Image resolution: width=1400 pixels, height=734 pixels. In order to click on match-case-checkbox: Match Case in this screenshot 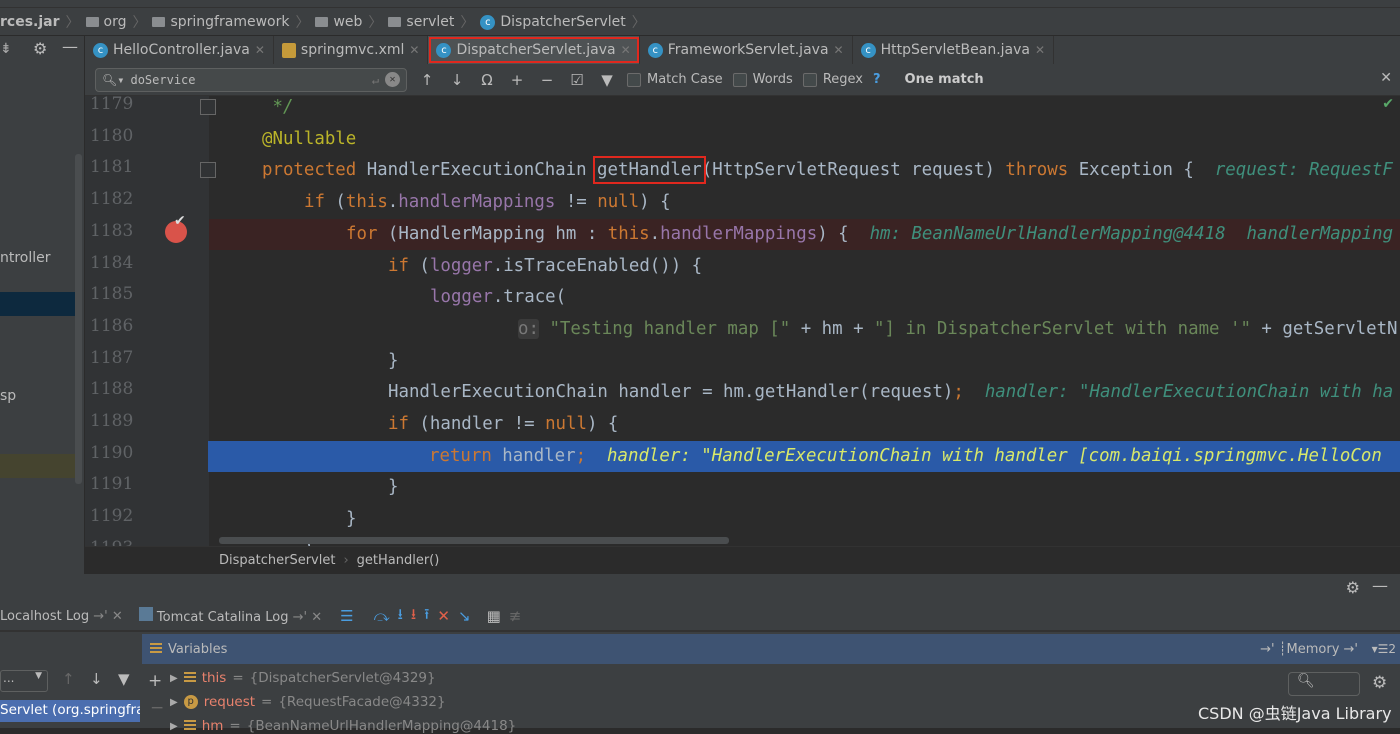, I will do `click(675, 79)`.